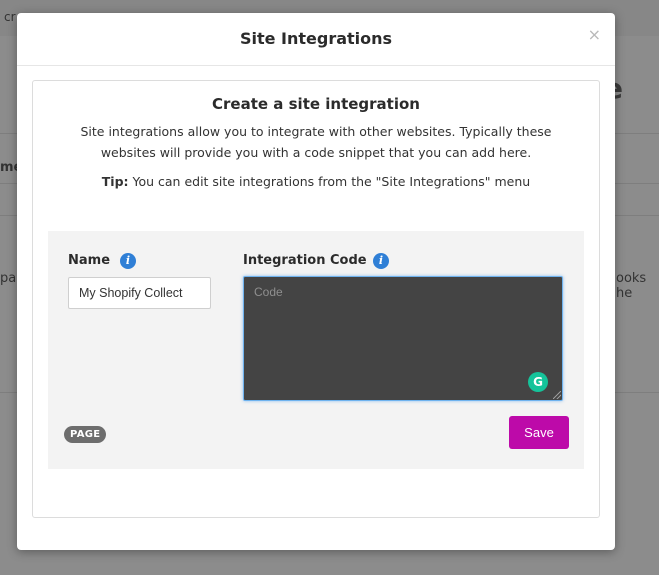  I want to click on integration-code-textarea, so click(403, 338).